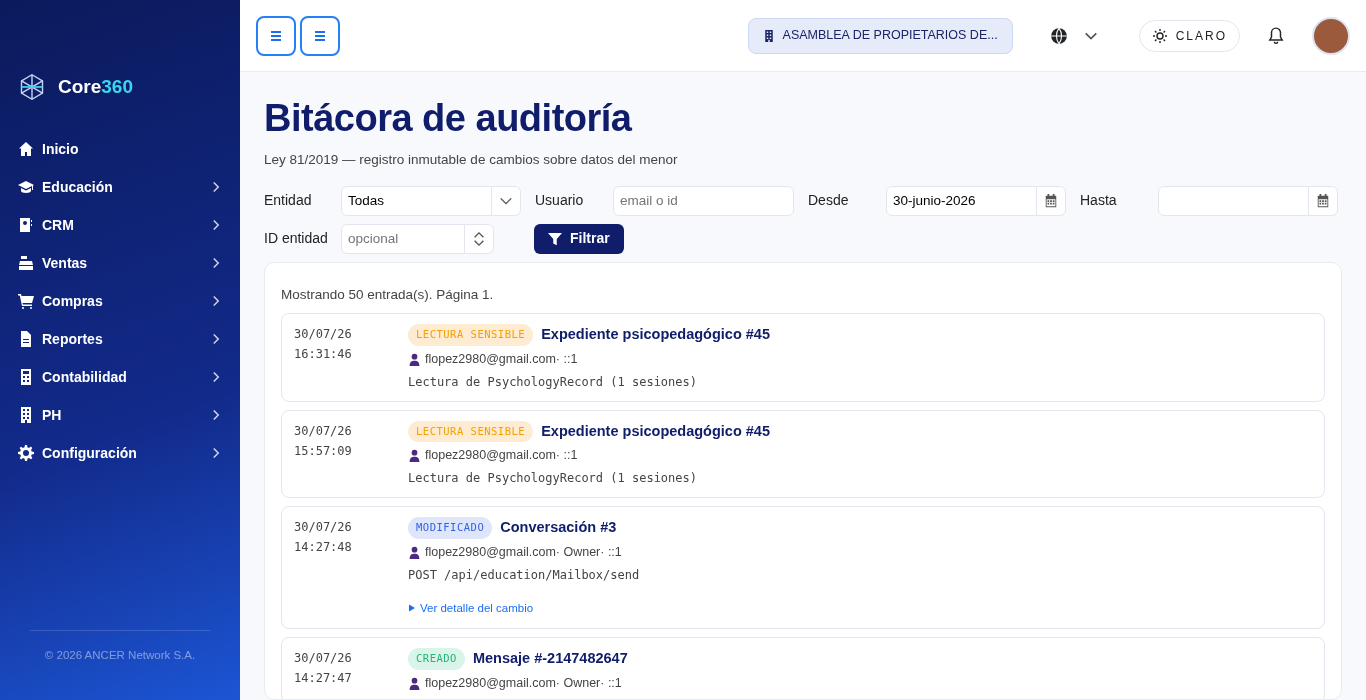 The width and height of the screenshot is (1366, 700). What do you see at coordinates (120, 415) in the screenshot?
I see `sidebar-item: PH` at bounding box center [120, 415].